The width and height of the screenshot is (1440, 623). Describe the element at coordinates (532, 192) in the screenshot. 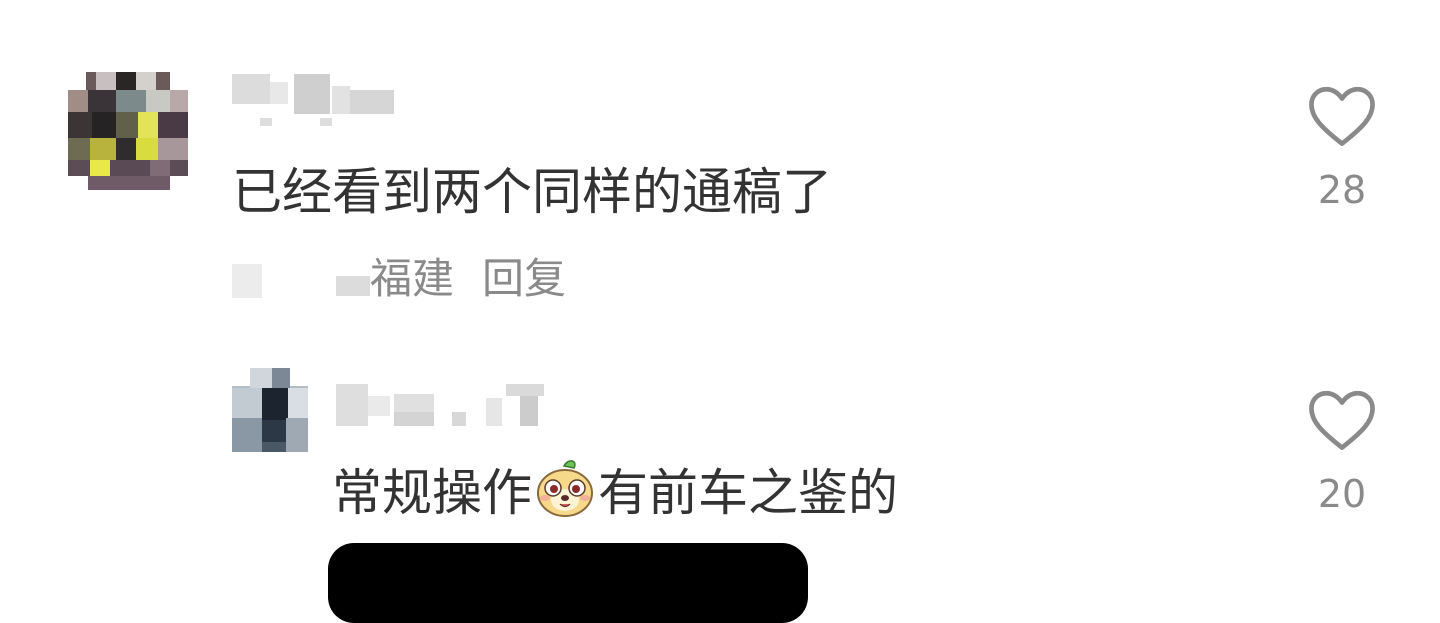

I see `comment-text: 已经看到两个同样的通稿了` at that location.